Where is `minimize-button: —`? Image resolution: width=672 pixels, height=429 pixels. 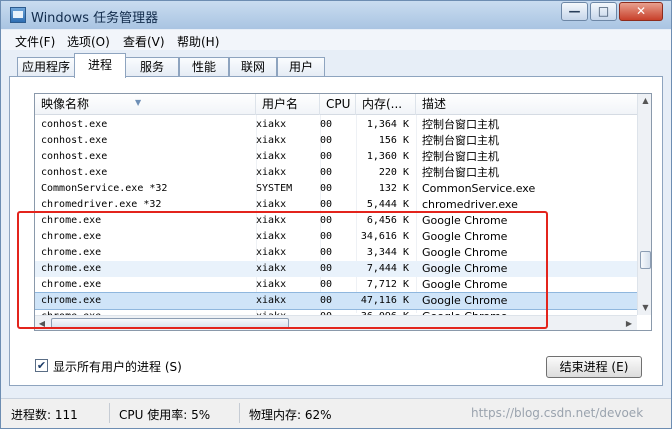
minimize-button: — is located at coordinates (574, 11).